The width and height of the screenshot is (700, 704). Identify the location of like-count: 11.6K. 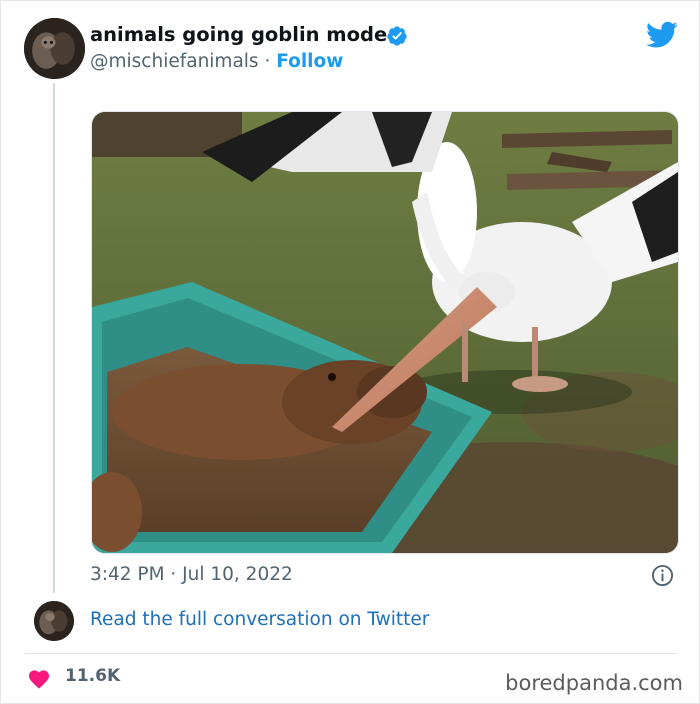
(93, 676).